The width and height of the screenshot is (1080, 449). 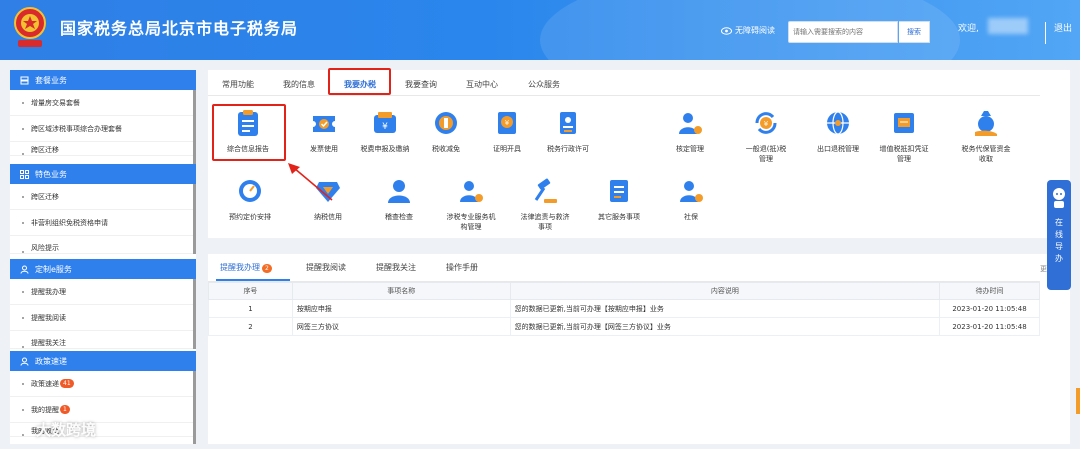 What do you see at coordinates (462, 267) in the screenshot?
I see `tab-manual: 操作手册` at bounding box center [462, 267].